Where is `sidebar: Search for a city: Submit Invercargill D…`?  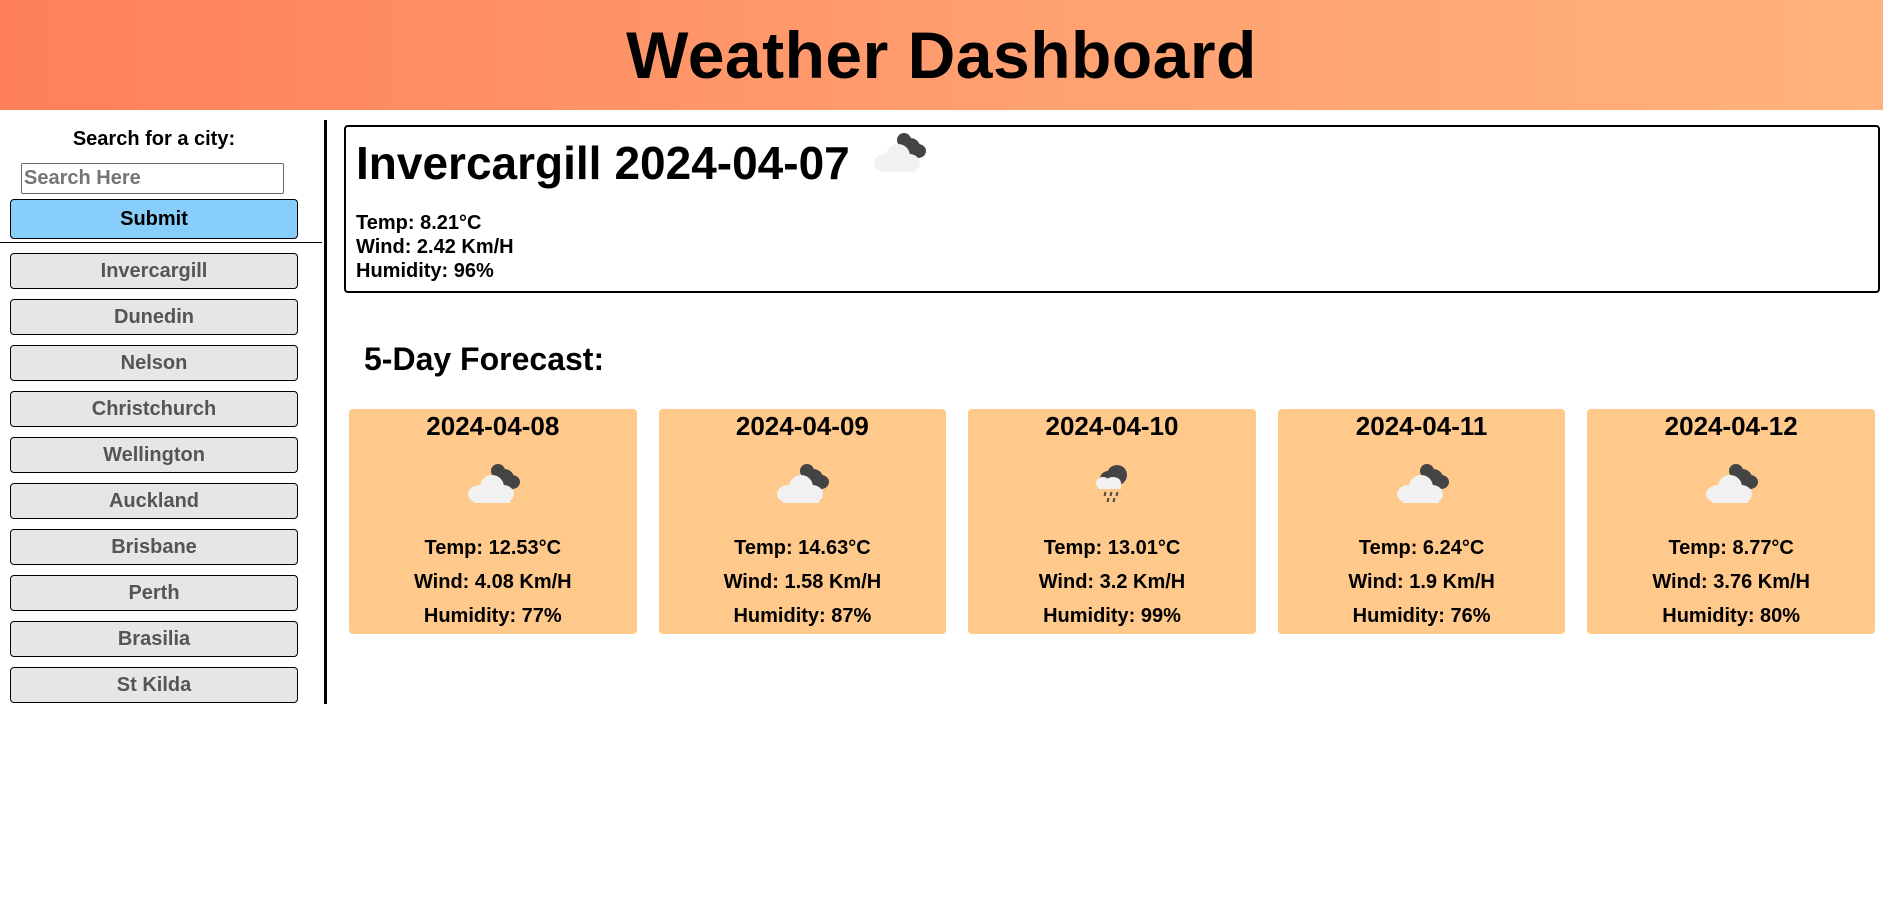 sidebar: Search for a city: Submit Invercargill D… is located at coordinates (163, 412).